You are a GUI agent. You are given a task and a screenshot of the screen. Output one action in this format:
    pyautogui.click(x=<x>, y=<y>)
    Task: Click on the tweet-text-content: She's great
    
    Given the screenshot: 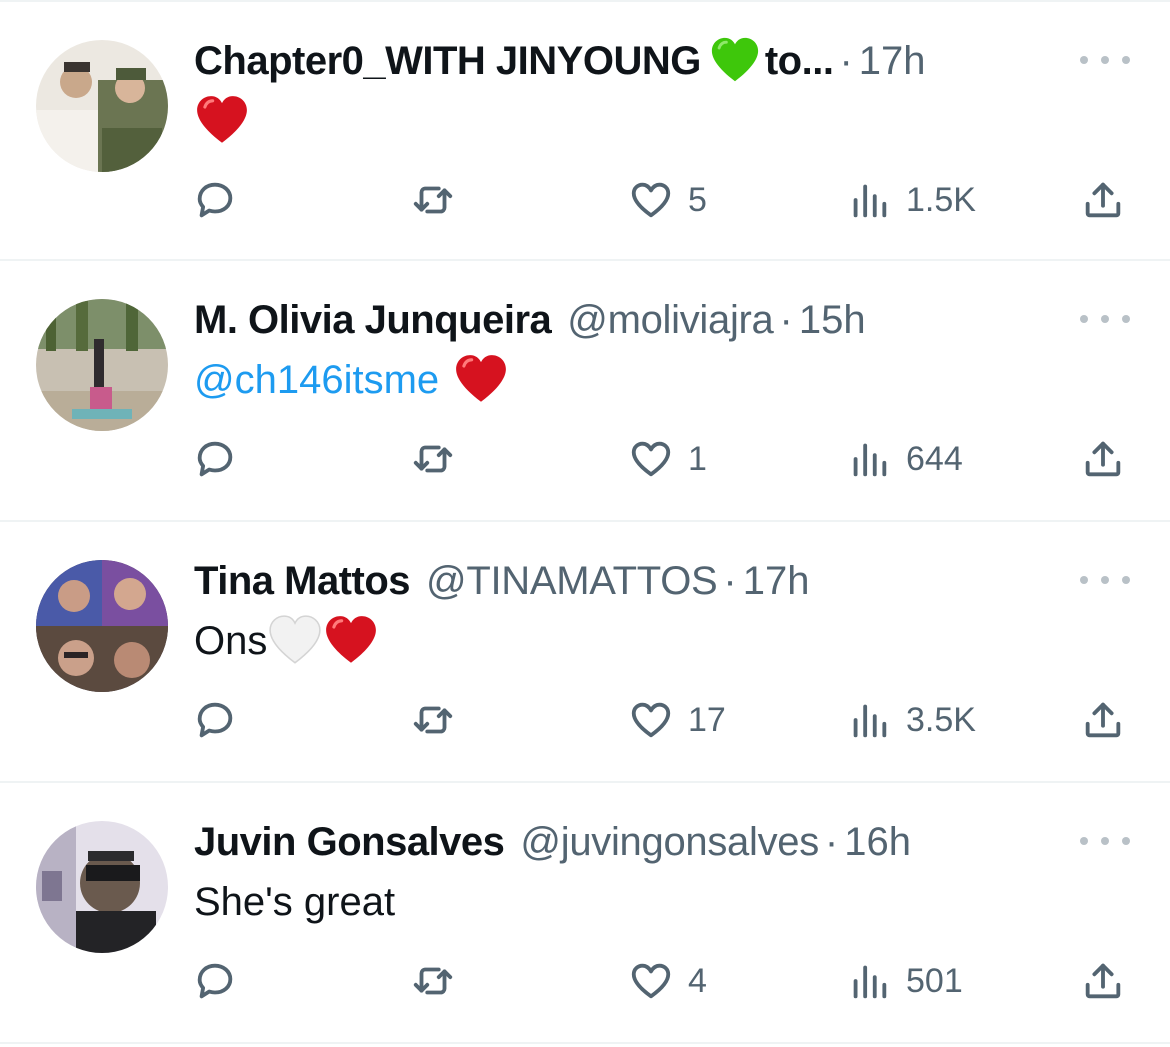 What is the action you would take?
    pyautogui.click(x=295, y=902)
    